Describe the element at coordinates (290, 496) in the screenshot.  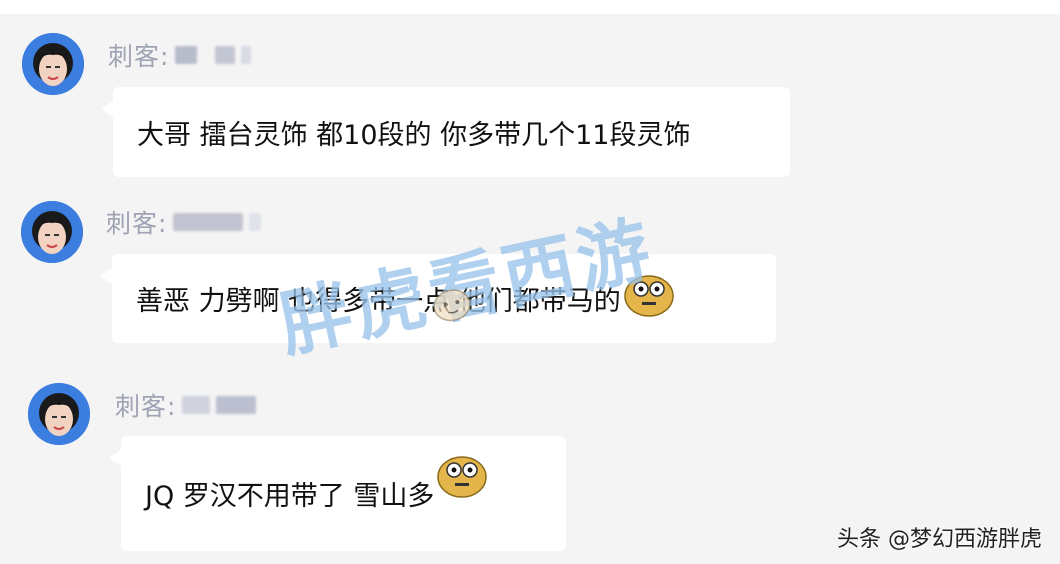
I see `message-text: JQ 罗汉不用带了 雪山多` at that location.